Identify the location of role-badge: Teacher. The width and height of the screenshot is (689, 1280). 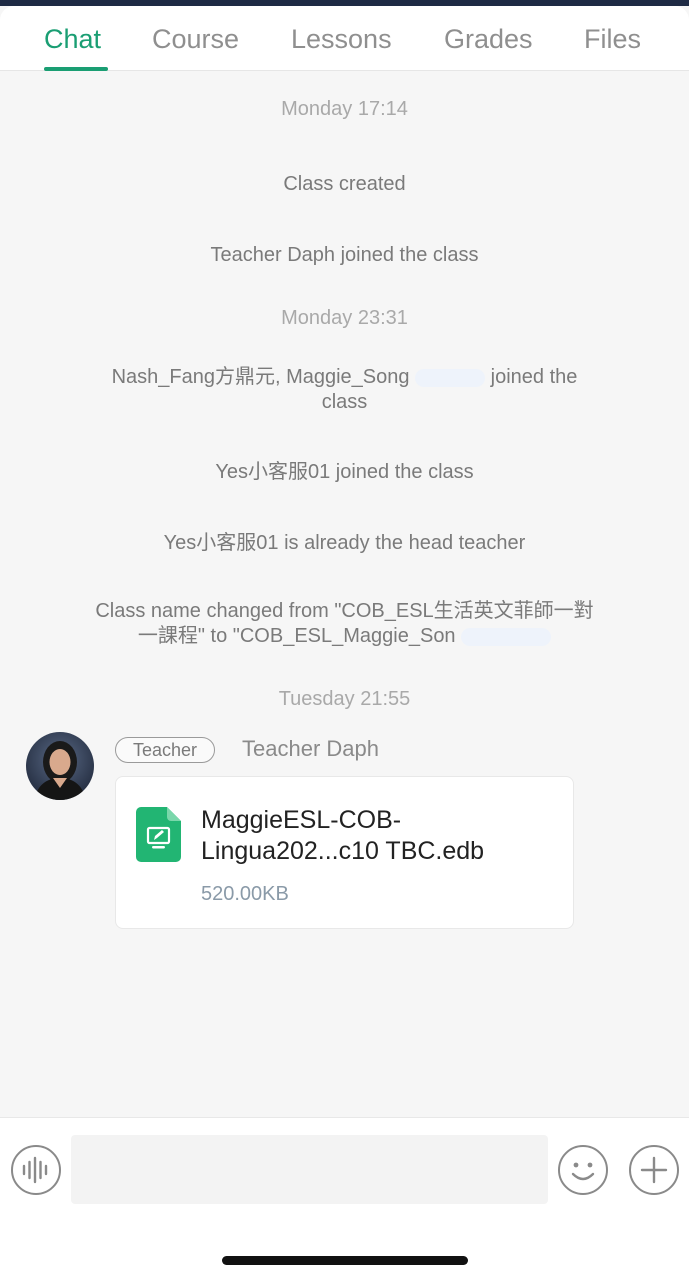
(165, 750).